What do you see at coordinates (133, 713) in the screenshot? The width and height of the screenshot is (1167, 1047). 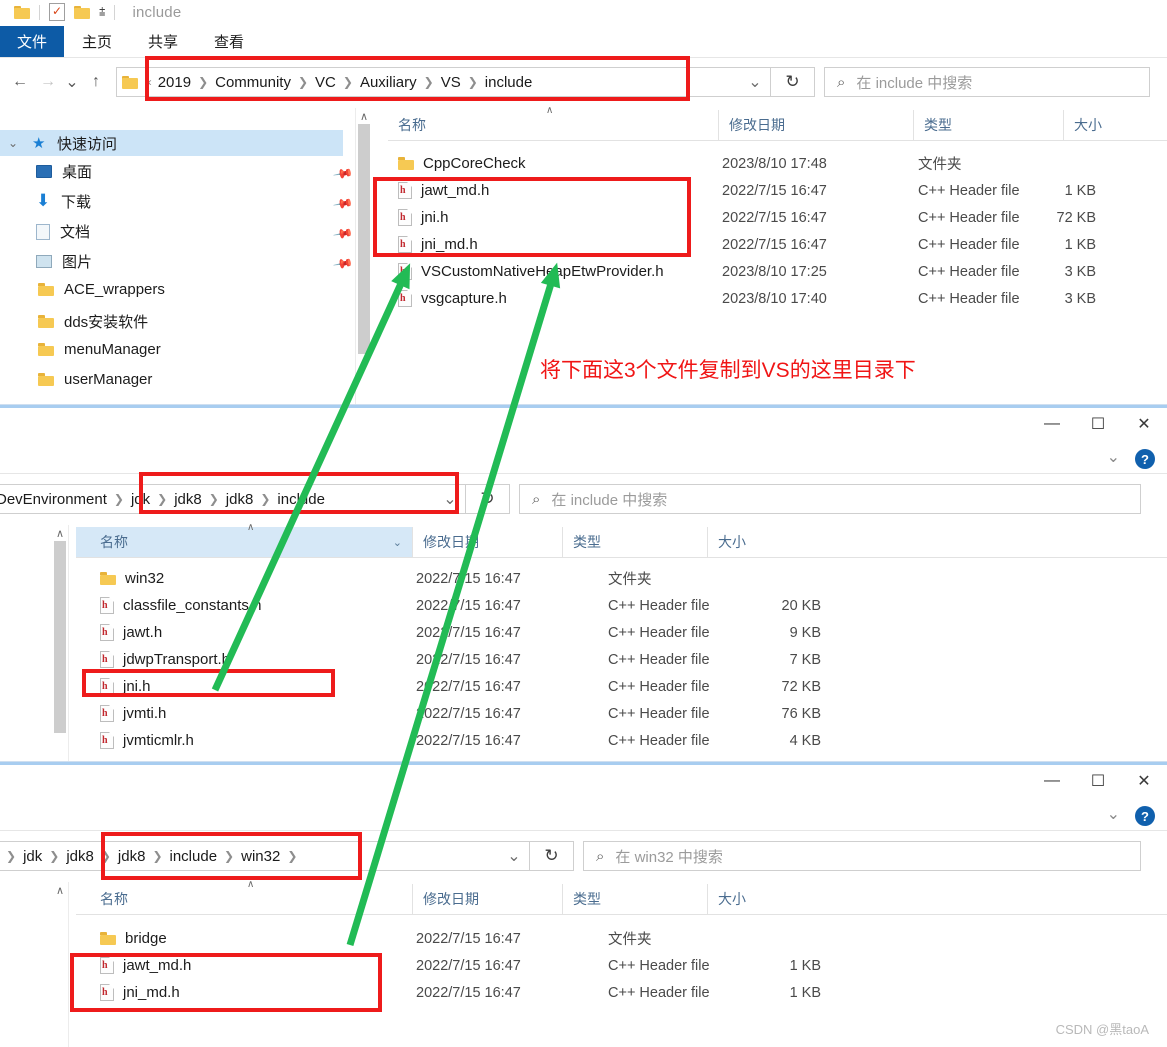 I see `file-name-cell: h jvmti.h` at bounding box center [133, 713].